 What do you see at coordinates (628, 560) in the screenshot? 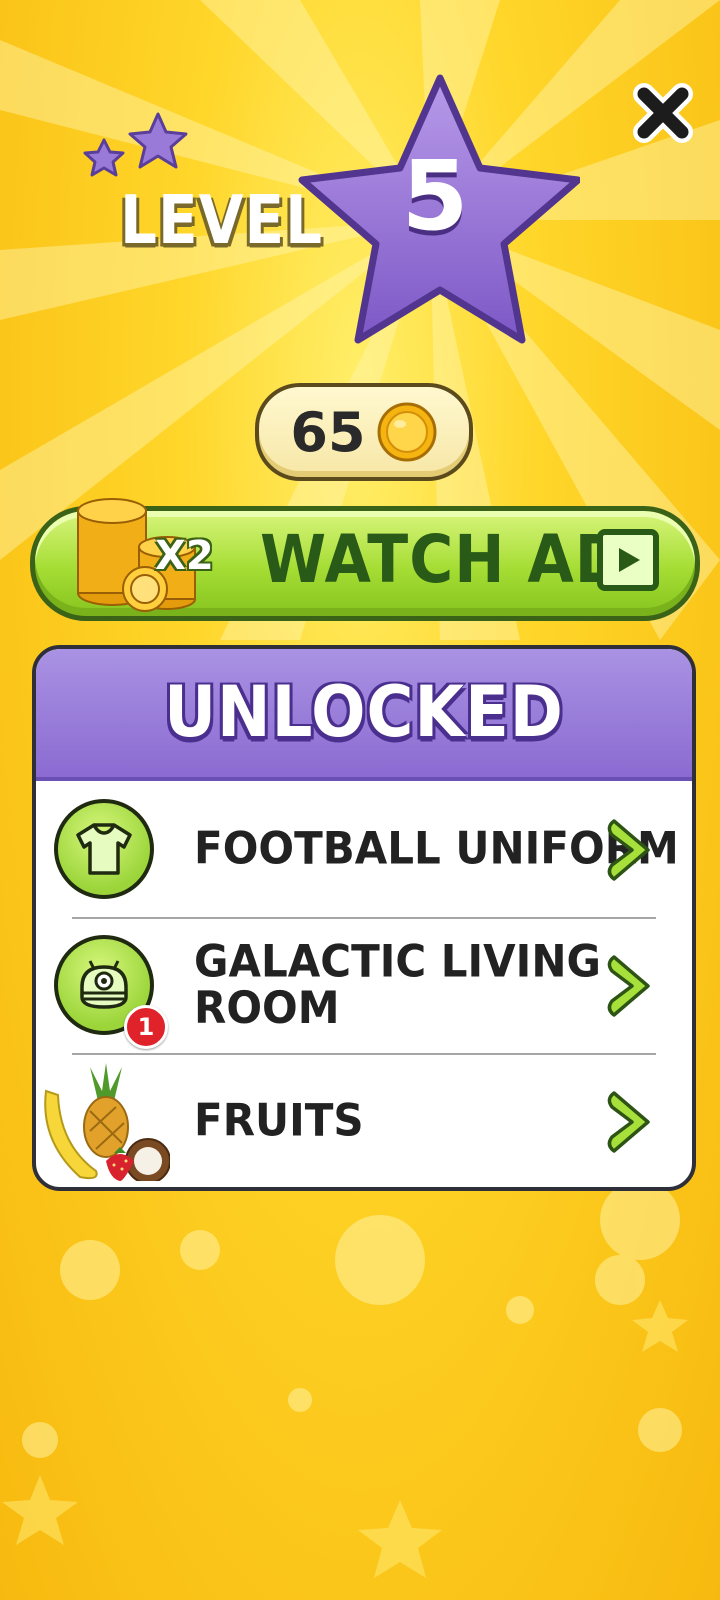
I see `play-video-icon` at bounding box center [628, 560].